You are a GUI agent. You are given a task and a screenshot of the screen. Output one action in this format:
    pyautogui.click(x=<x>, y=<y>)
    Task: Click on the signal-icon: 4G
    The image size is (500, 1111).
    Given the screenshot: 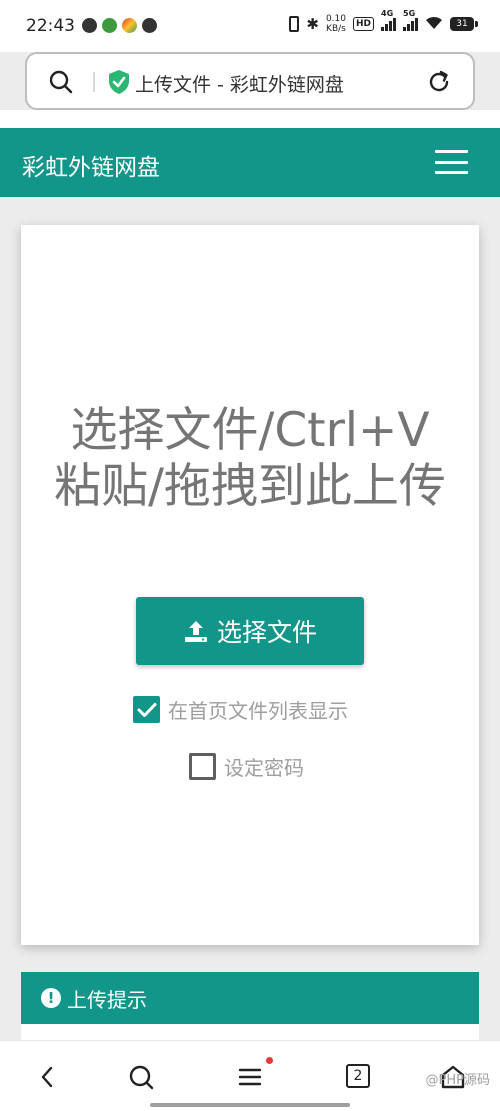 What is the action you would take?
    pyautogui.click(x=388, y=20)
    